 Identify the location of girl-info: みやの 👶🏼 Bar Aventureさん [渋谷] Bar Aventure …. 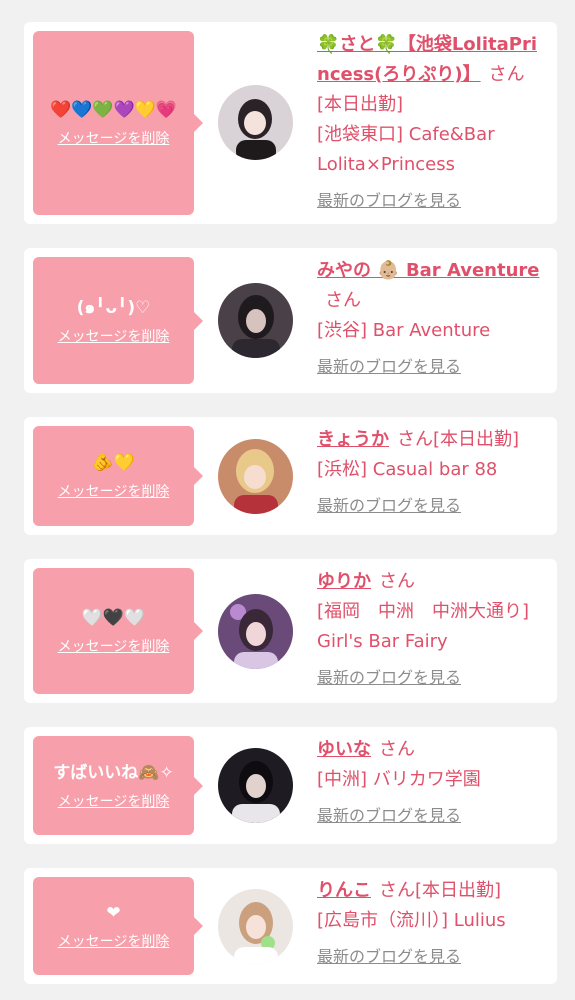
(433, 319).